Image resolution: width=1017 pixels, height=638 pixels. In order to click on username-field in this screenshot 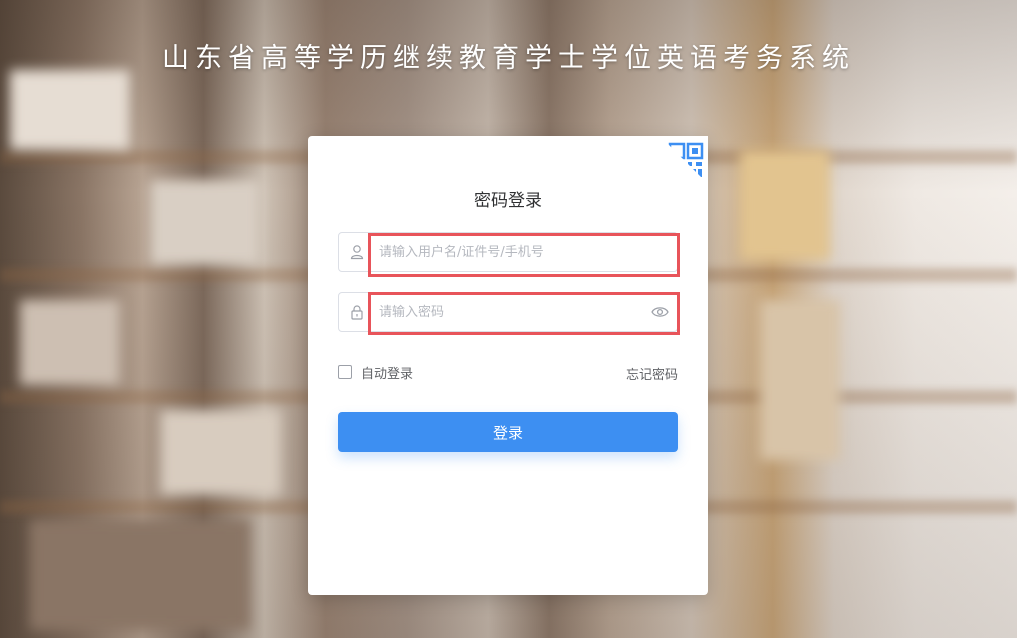, I will do `click(508, 252)`.